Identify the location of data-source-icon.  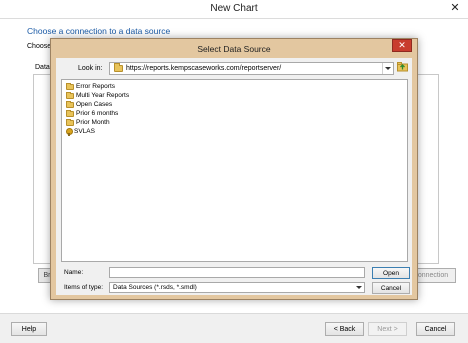
(69, 131).